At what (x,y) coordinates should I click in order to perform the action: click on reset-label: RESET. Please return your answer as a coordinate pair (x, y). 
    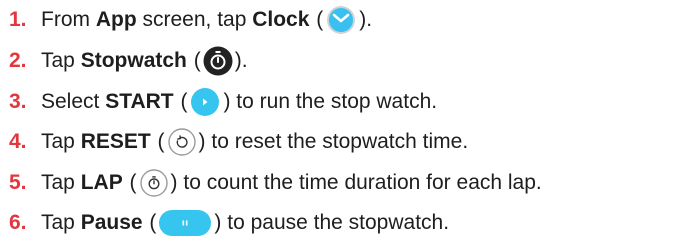
    Looking at the image, I should click on (115, 141).